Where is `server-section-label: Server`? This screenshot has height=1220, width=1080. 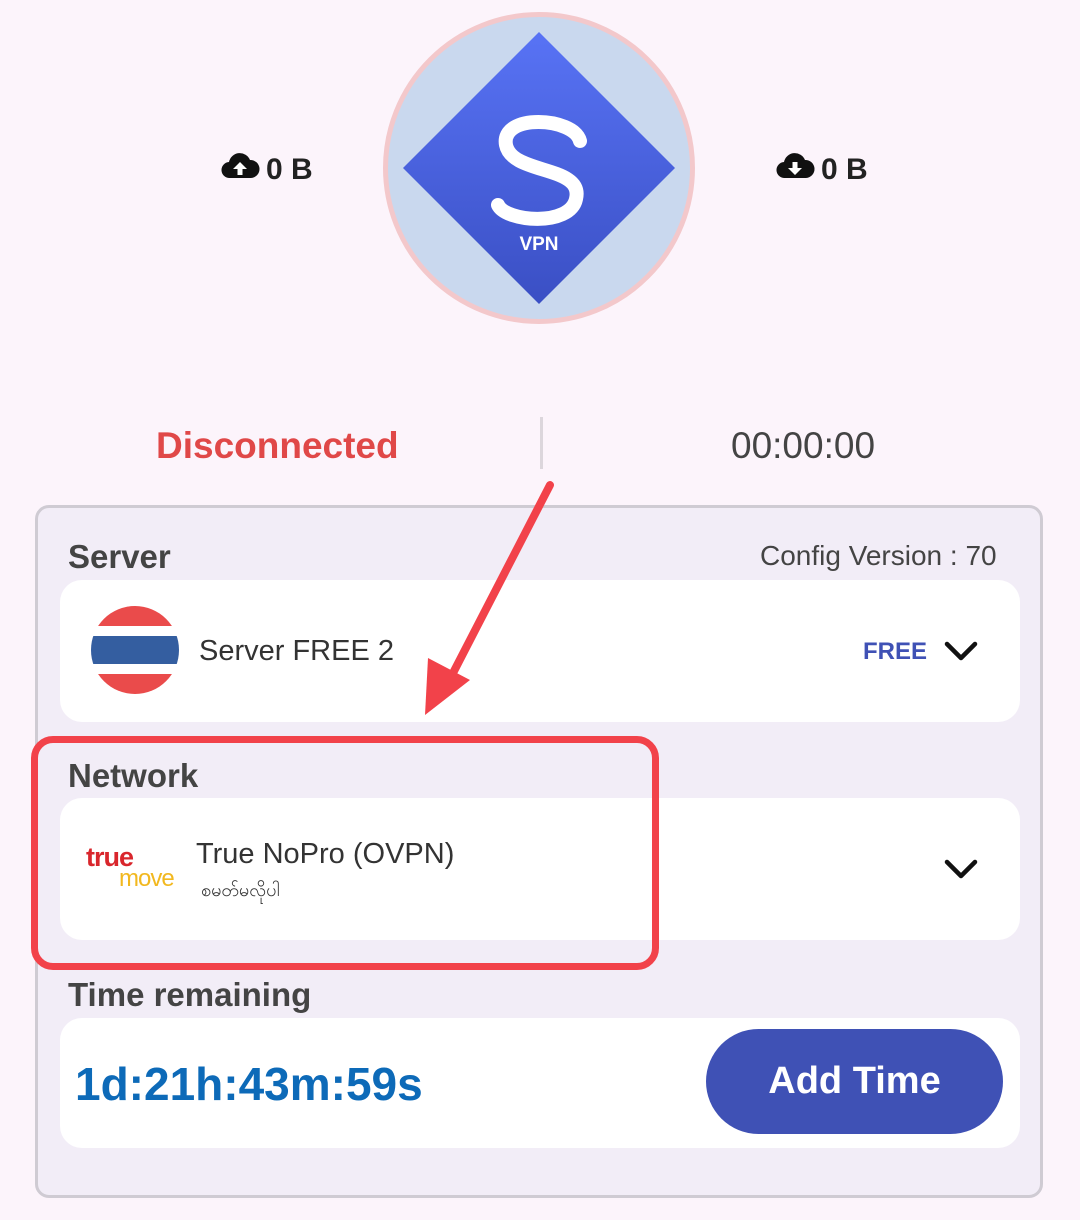
server-section-label: Server is located at coordinates (119, 556).